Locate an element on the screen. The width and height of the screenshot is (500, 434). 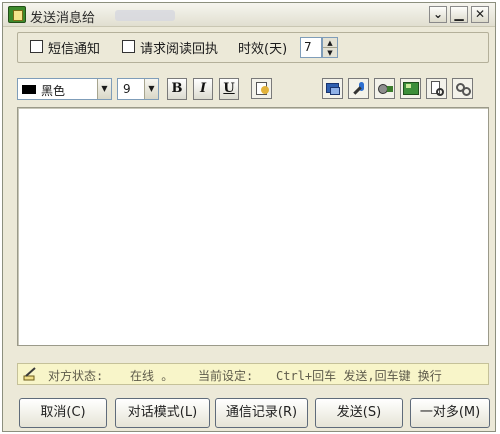
title-bar: 发送消息给 ⌄ ▁ ✕ is located at coordinates (249, 15).